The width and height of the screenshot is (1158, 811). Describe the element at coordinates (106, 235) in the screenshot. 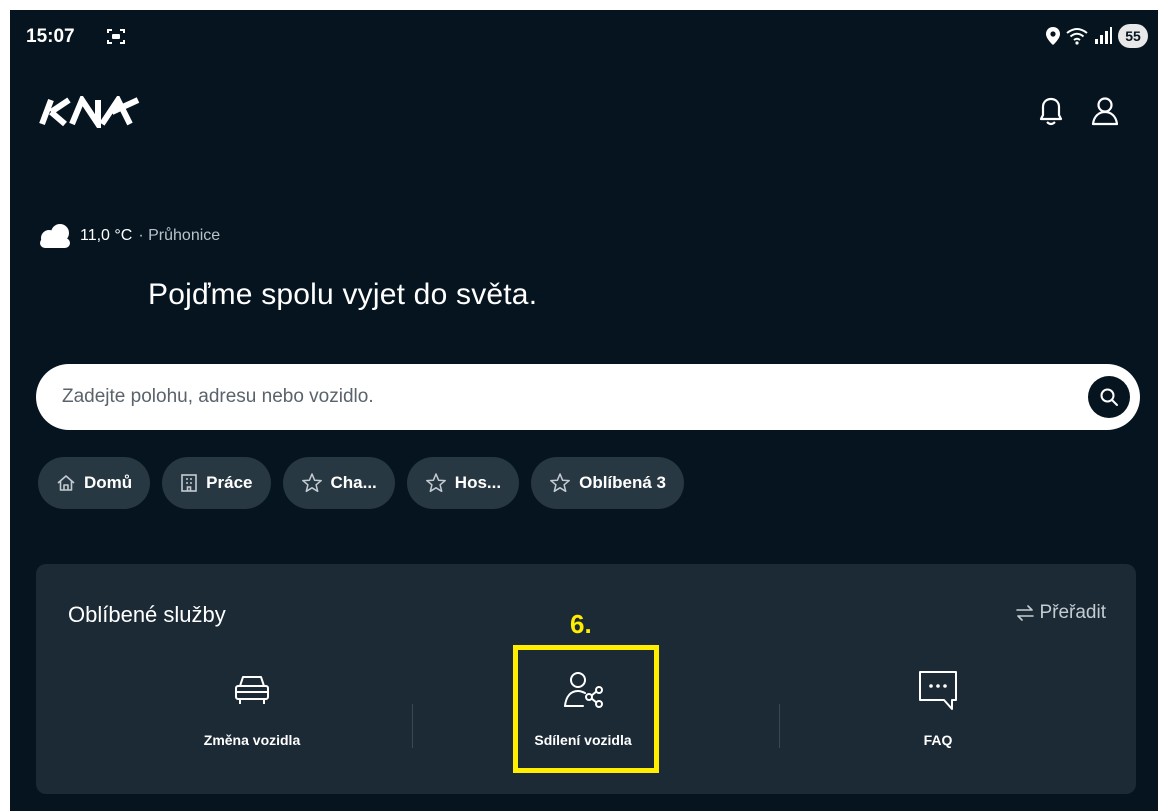

I see `weather-temperature: 11,0 °C` at that location.